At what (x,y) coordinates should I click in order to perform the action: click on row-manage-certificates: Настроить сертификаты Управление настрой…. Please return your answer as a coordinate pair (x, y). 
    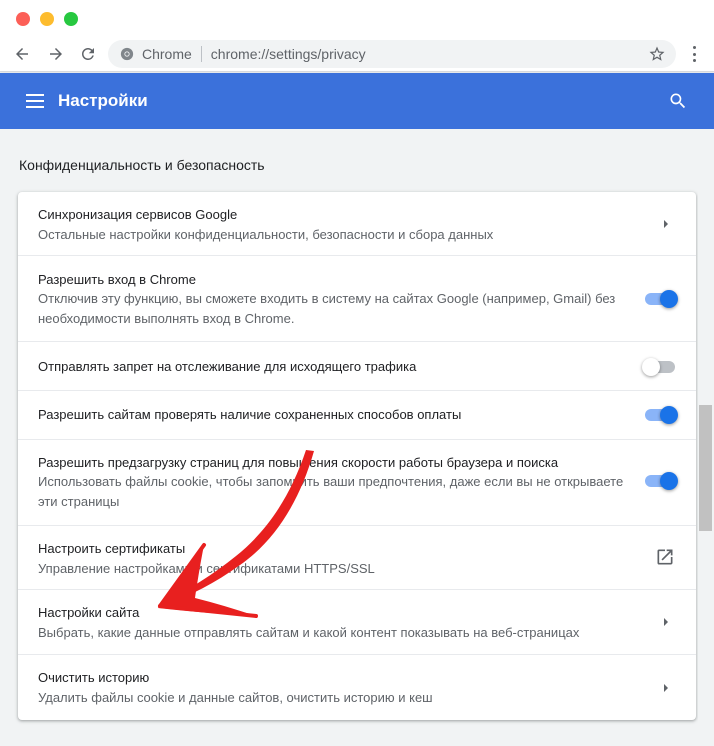
    Looking at the image, I should click on (357, 558).